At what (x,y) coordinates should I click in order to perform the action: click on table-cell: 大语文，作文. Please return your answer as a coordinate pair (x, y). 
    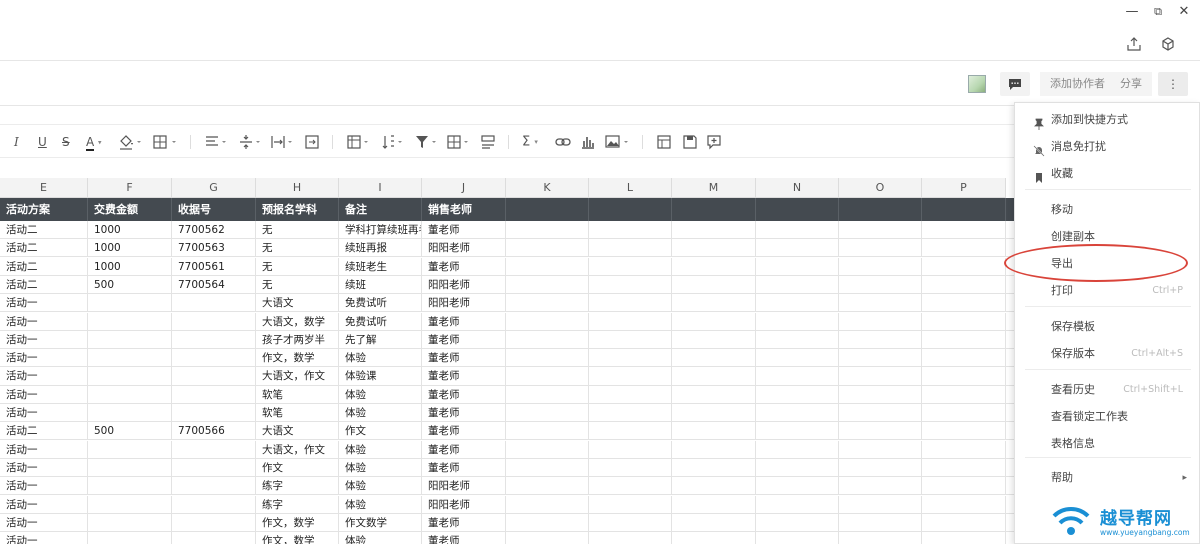
    Looking at the image, I should click on (297, 449).